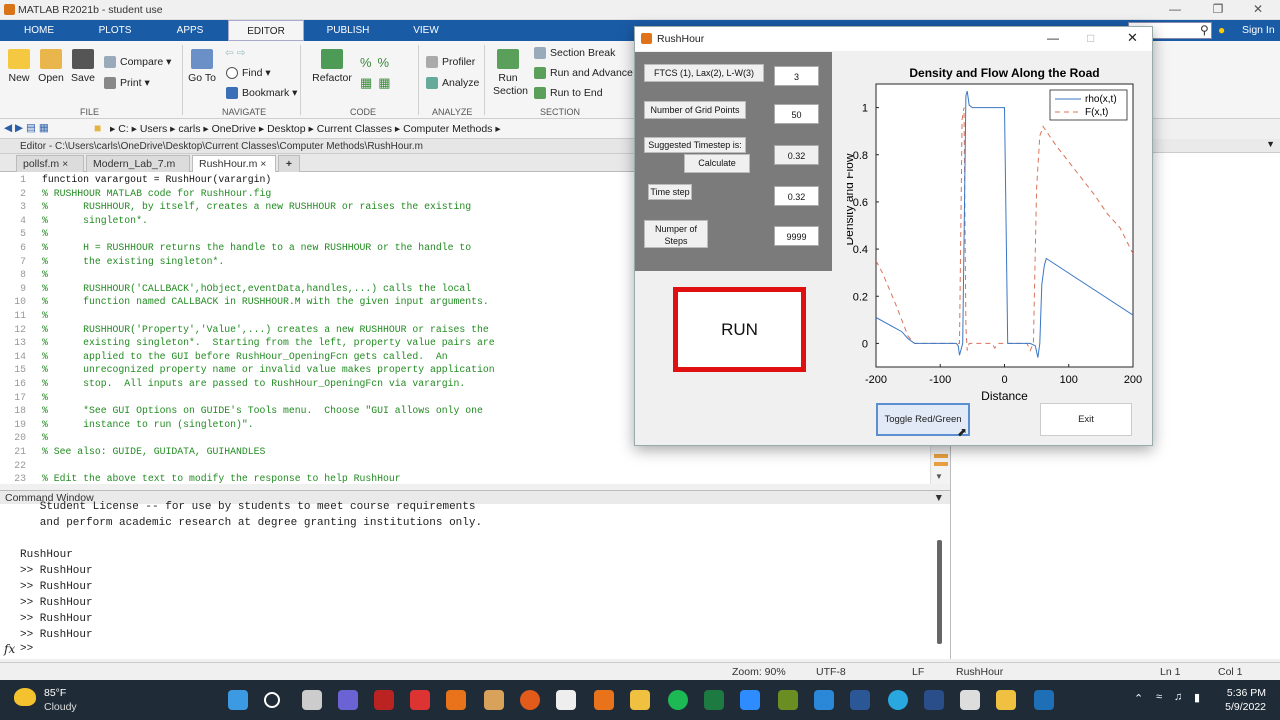  I want to click on breadcrumb-desktop: Desktop, so click(286, 129).